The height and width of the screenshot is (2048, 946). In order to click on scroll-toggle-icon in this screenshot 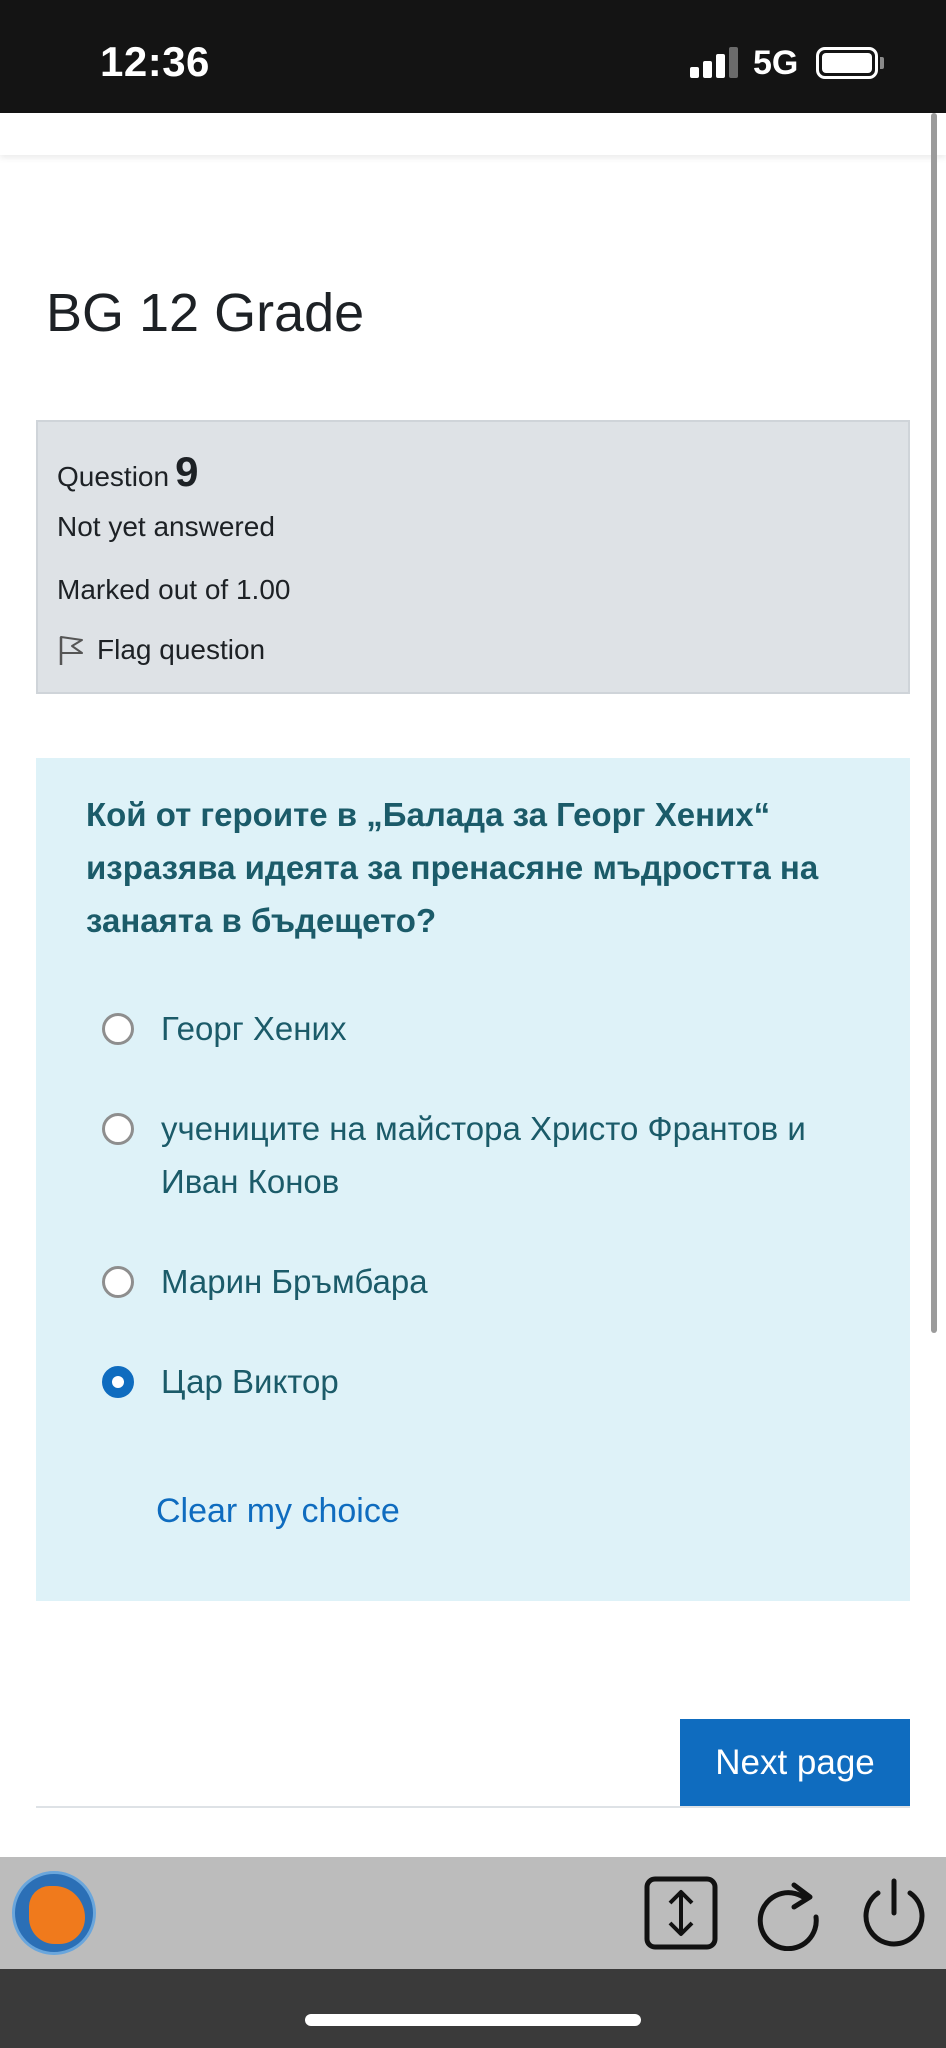, I will do `click(681, 1913)`.